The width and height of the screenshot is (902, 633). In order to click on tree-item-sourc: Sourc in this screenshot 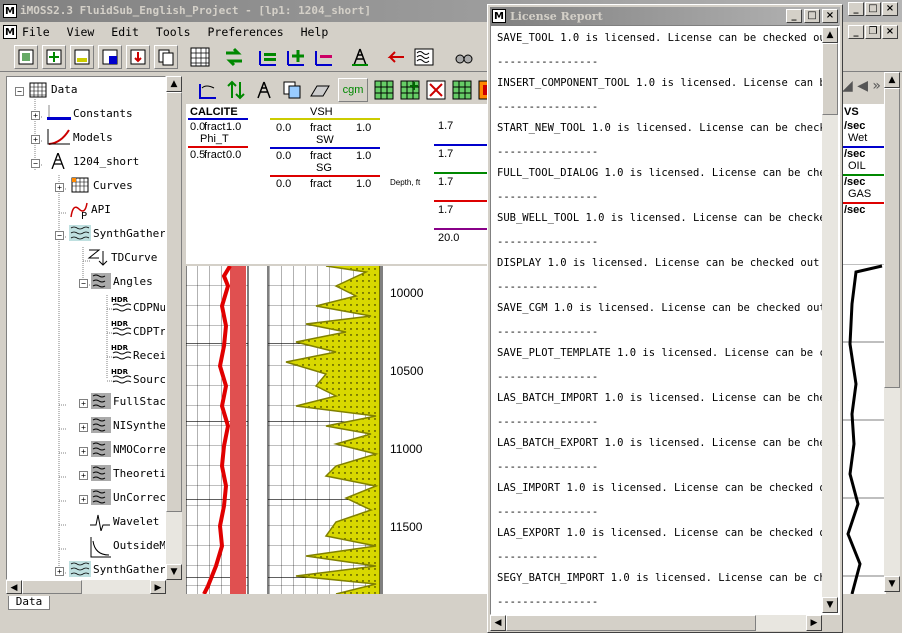, I will do `click(149, 380)`.